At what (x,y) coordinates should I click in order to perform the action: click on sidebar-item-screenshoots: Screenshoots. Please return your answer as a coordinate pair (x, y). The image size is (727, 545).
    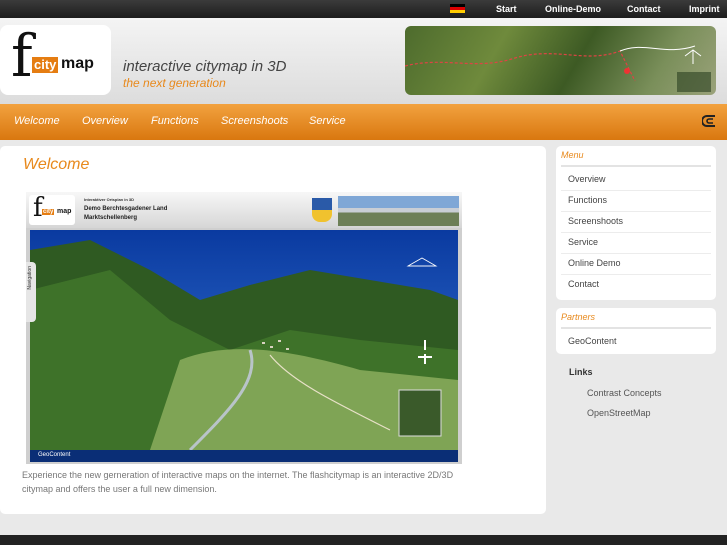
    Looking at the image, I should click on (595, 221).